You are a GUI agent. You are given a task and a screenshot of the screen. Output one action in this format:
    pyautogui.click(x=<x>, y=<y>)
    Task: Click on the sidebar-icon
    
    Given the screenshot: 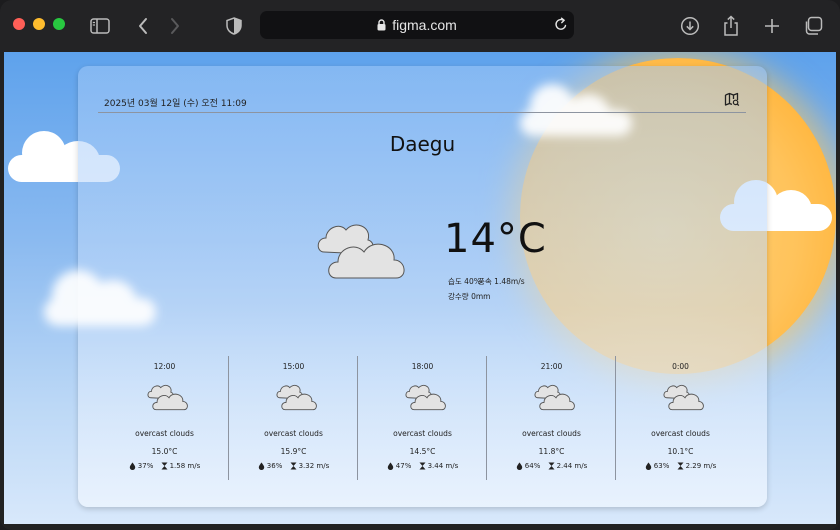 What is the action you would take?
    pyautogui.click(x=100, y=26)
    